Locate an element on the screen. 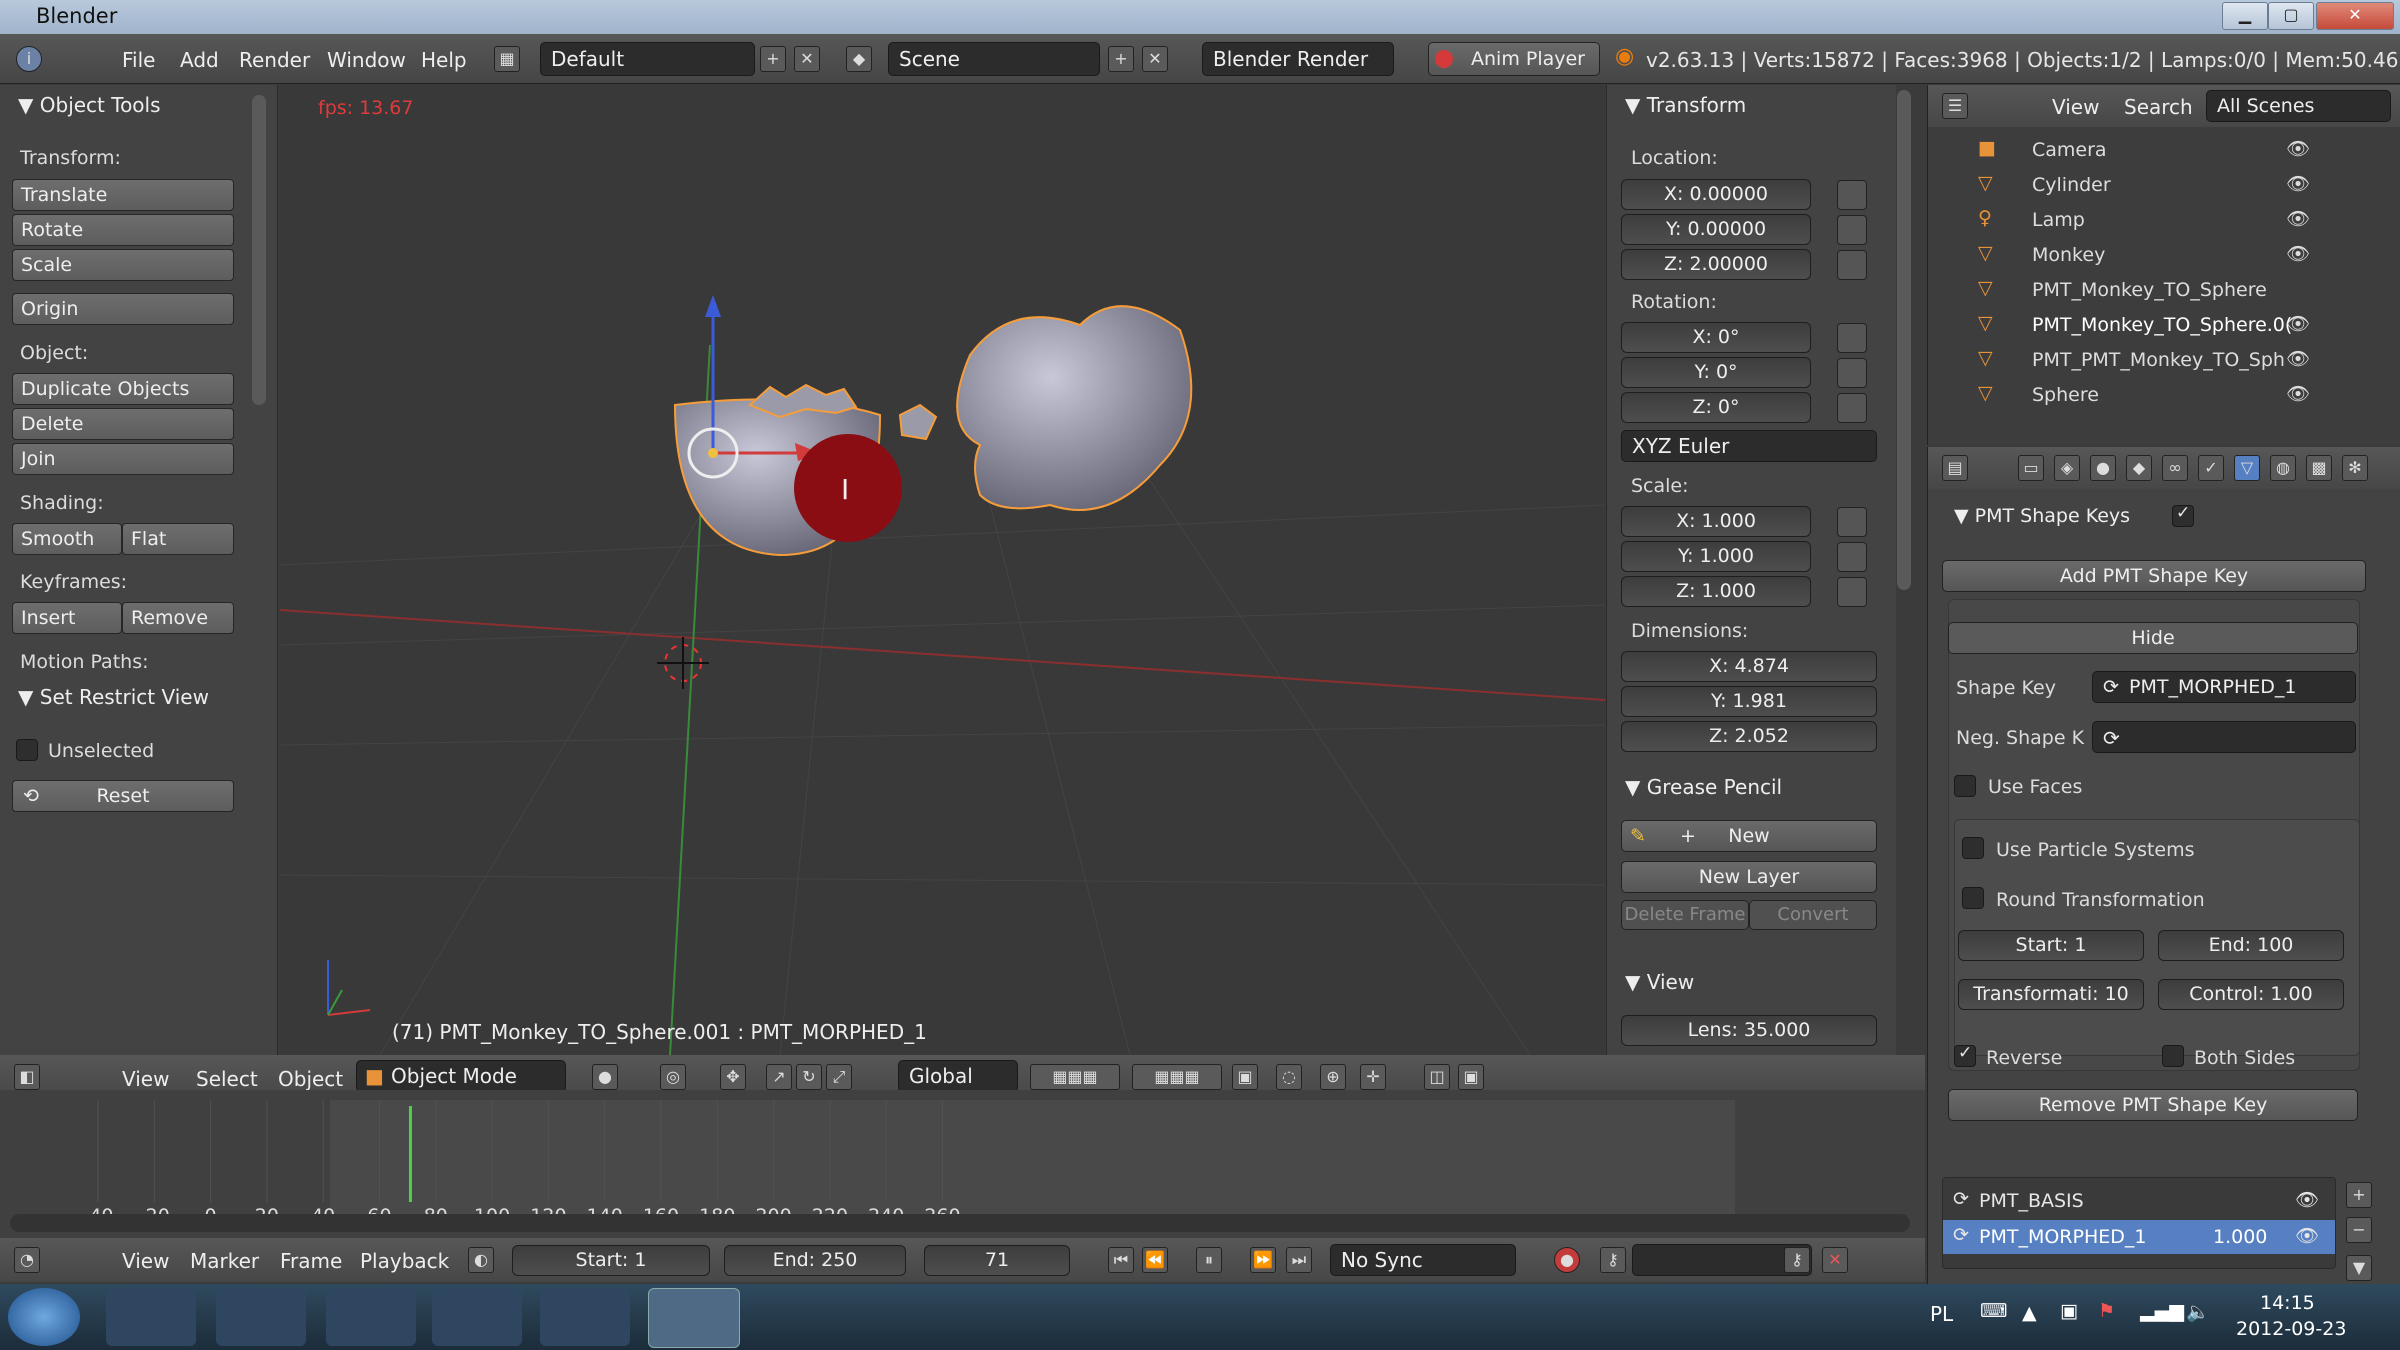 This screenshot has width=2400, height=1350. remove-shape-key-icon: − is located at coordinates (2359, 1230).